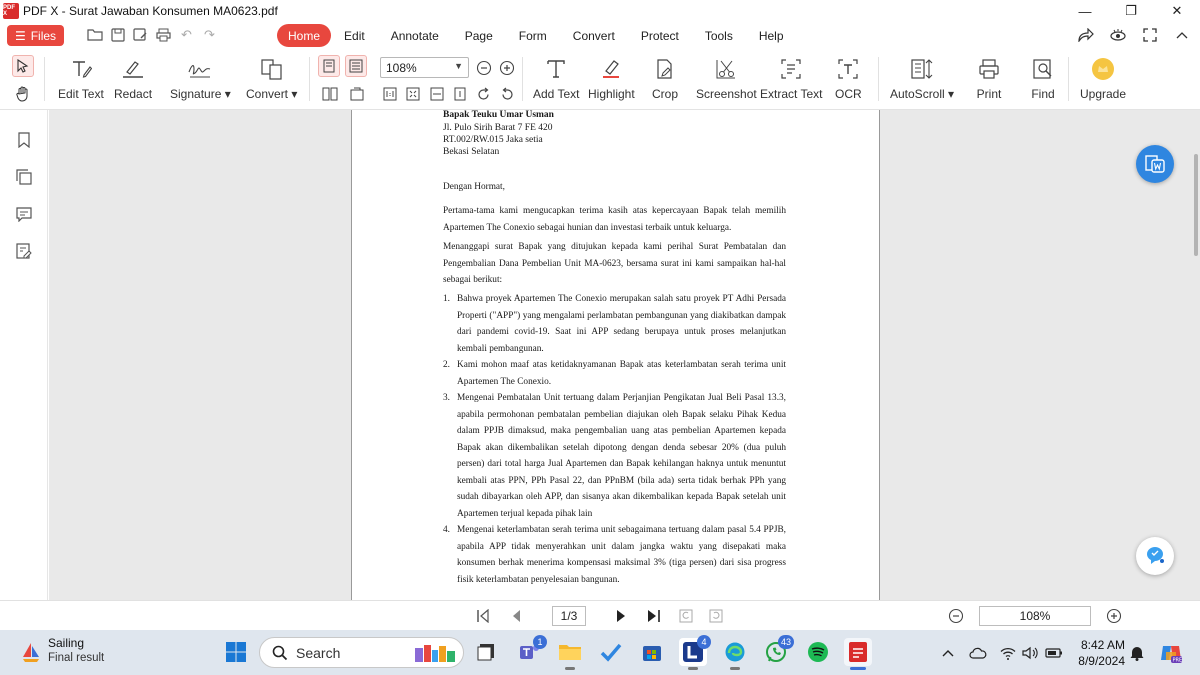  I want to click on two-page-view-icon, so click(330, 94).